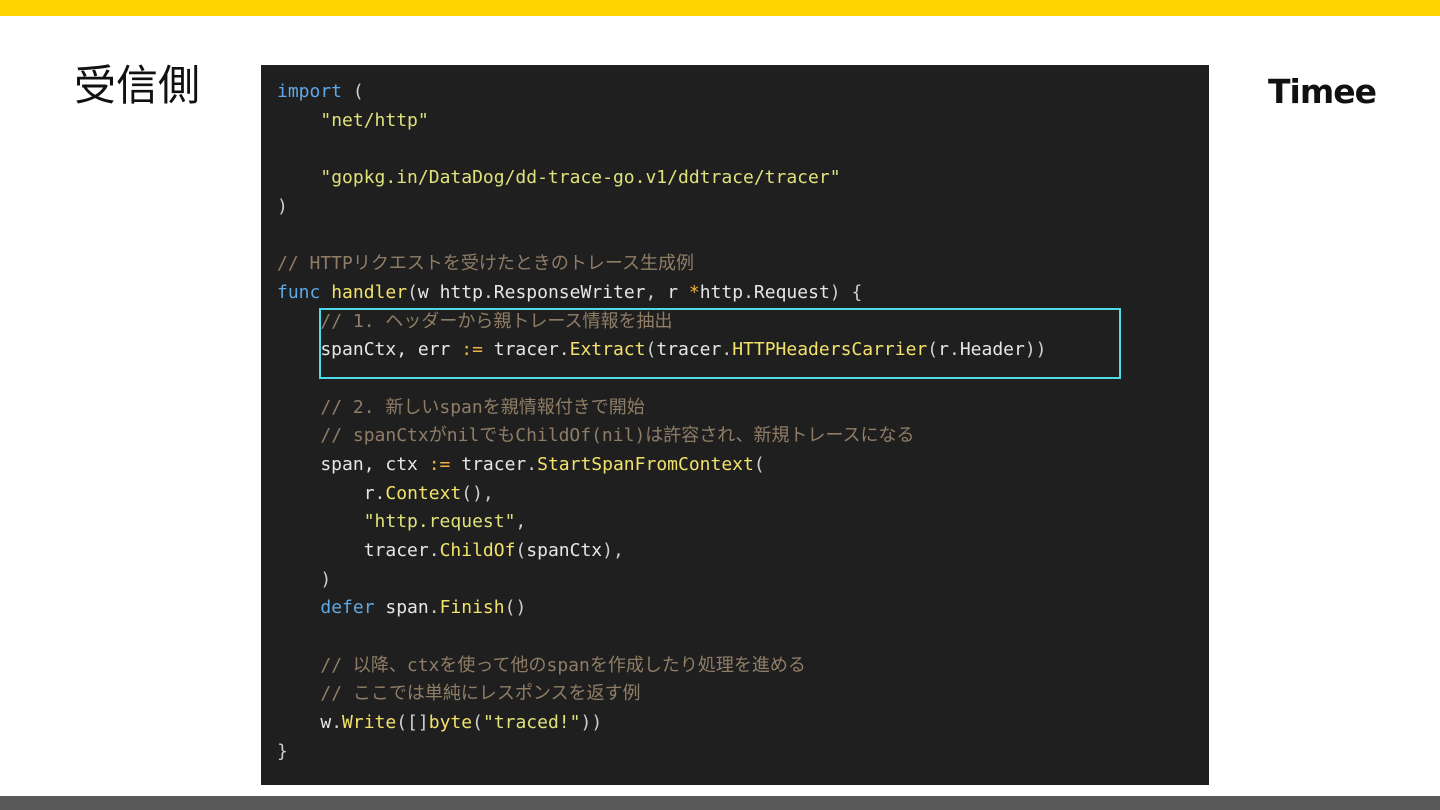  What do you see at coordinates (477, 550) in the screenshot?
I see `code-token-func: ChildOf` at bounding box center [477, 550].